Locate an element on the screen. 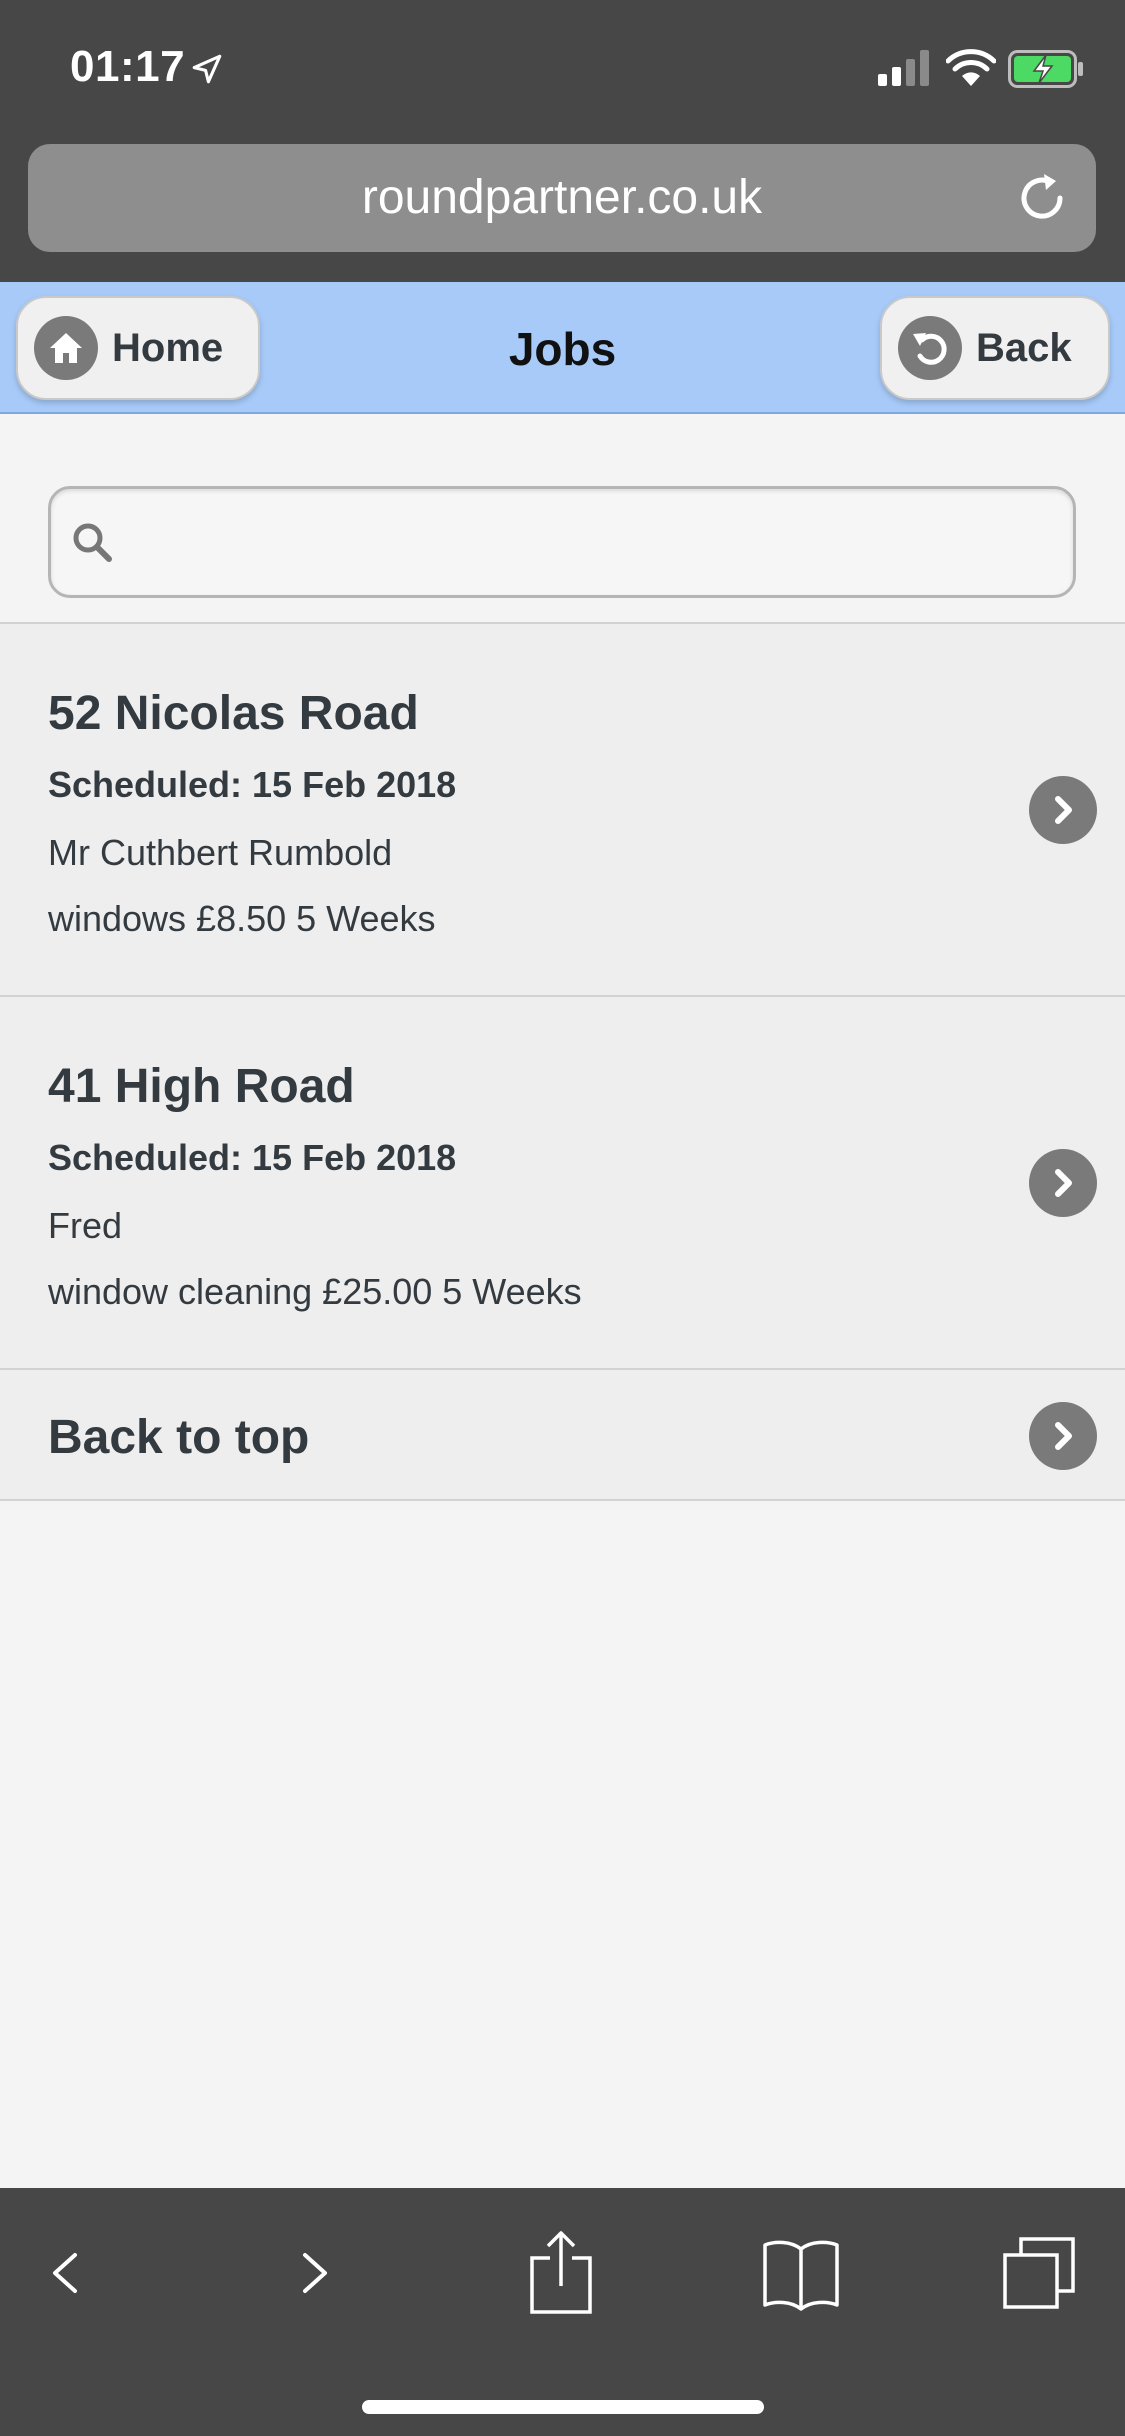 The image size is (1125, 2436). battery-charging-icon is located at coordinates (1045, 69).